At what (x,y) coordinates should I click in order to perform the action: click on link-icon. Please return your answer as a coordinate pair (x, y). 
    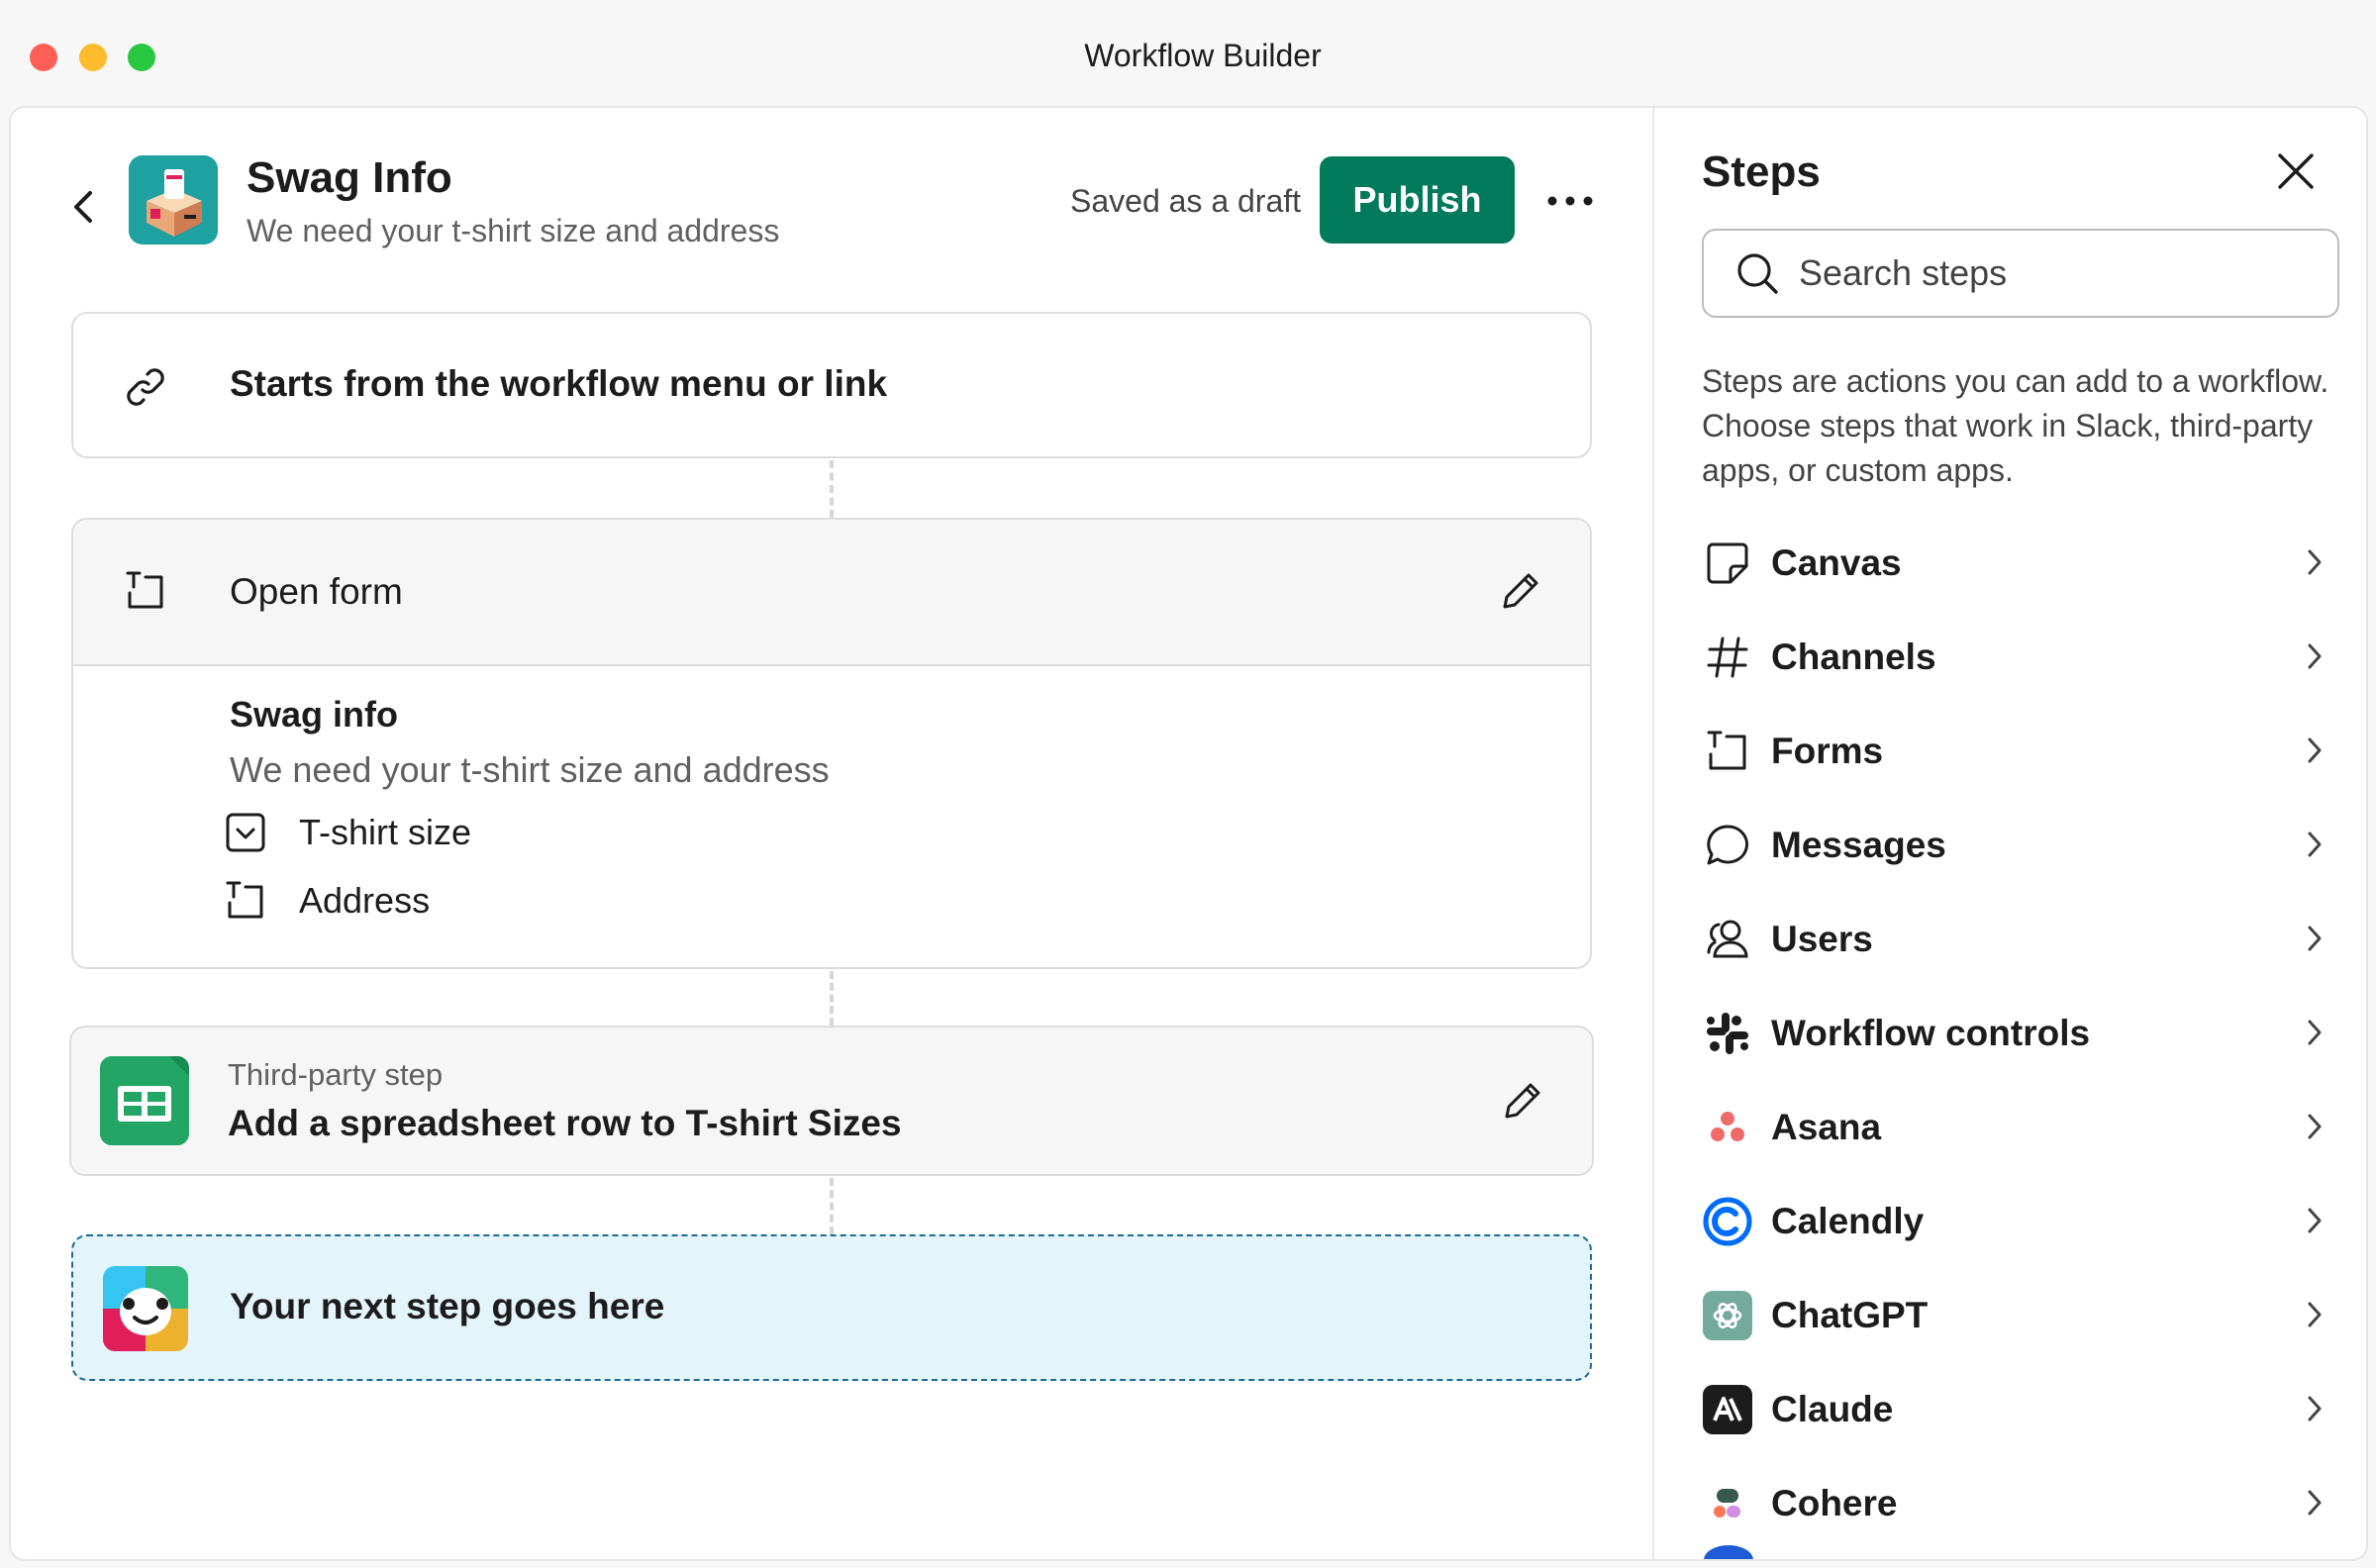
    Looking at the image, I should click on (145, 387).